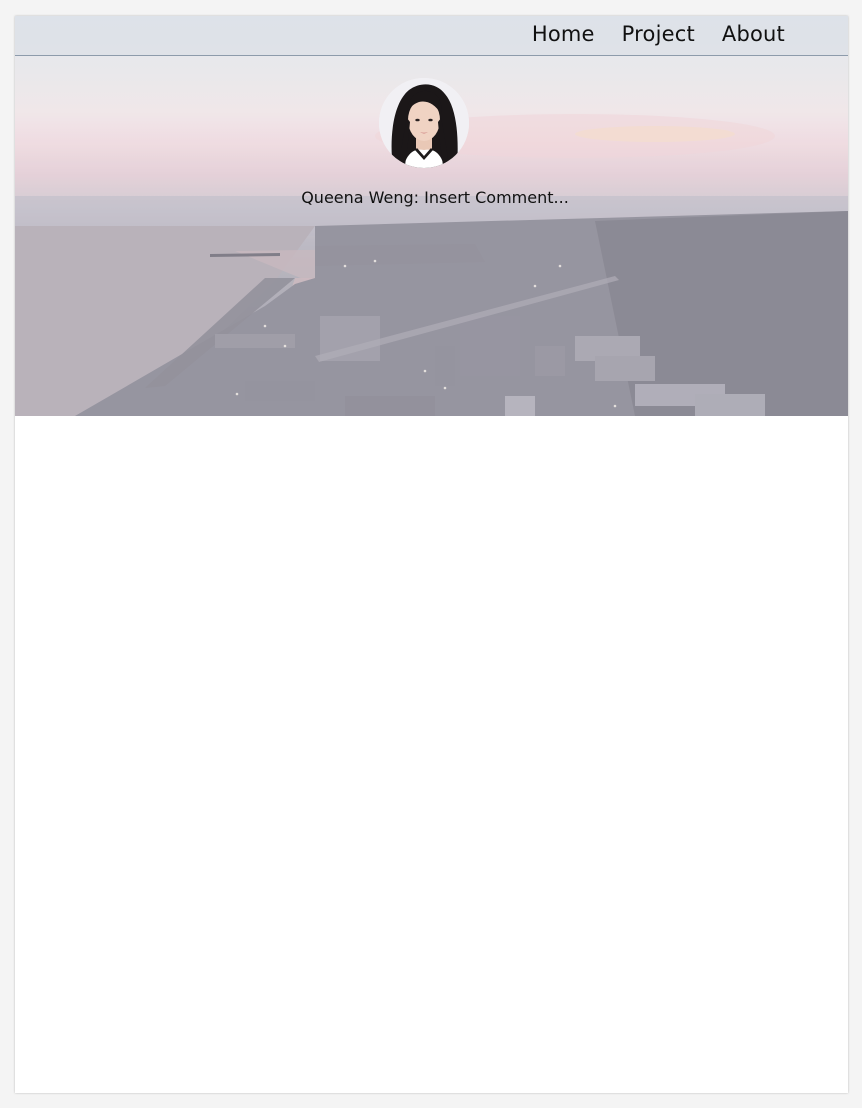  I want to click on profile-photo-icon, so click(424, 123).